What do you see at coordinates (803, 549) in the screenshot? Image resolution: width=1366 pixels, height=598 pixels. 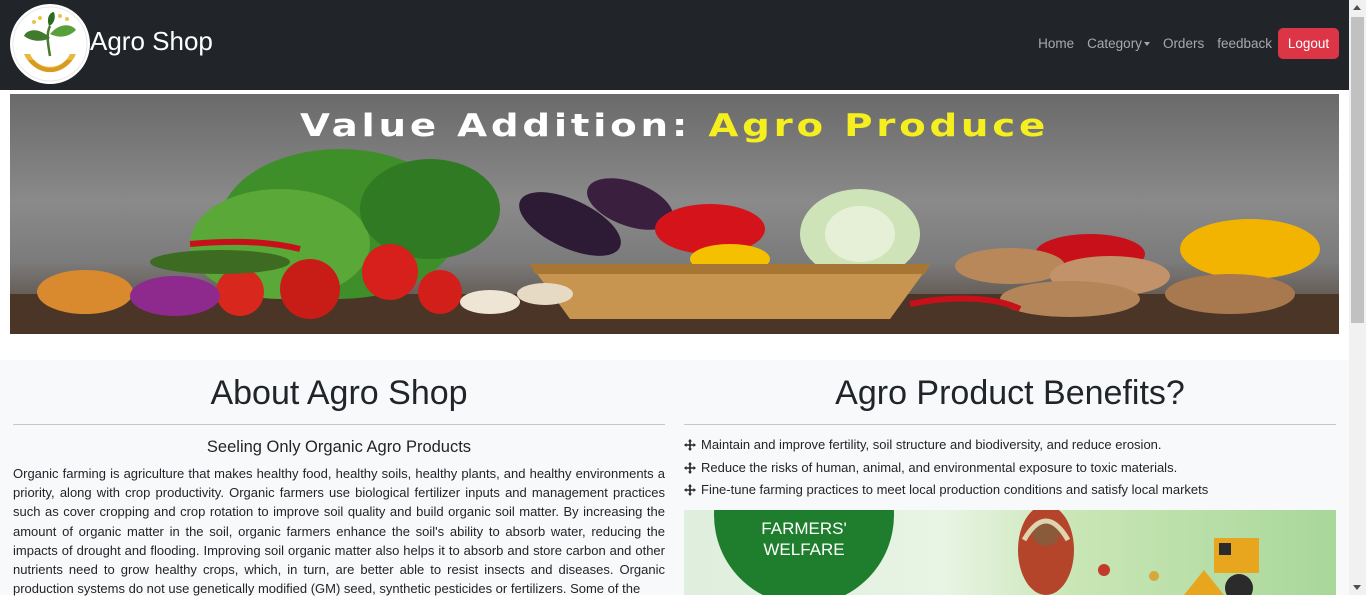 I see `image-text-line2: WELFARE` at bounding box center [803, 549].